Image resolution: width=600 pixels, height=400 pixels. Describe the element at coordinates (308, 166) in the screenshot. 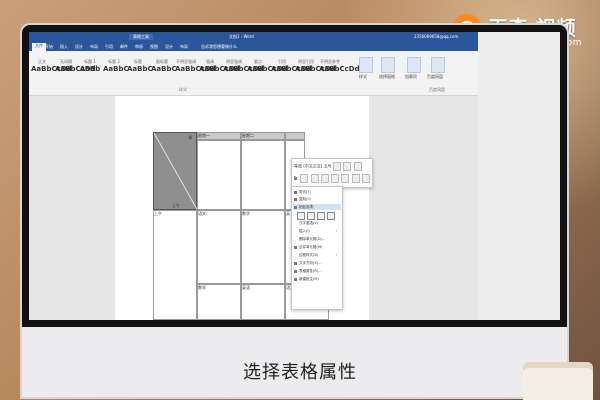

I see `font-name-select: 等线 (中文正文)` at that location.